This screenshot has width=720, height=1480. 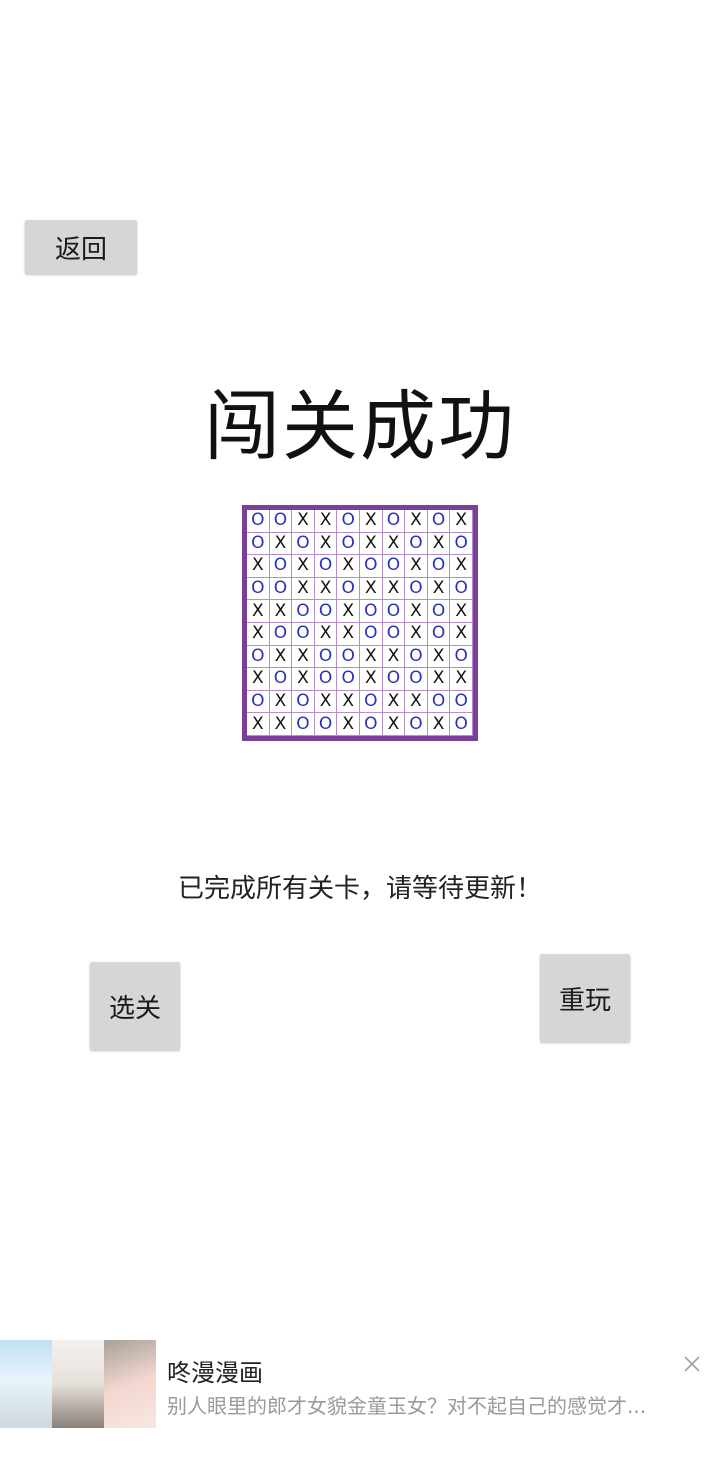 I want to click on close-icon, so click(x=692, y=1364).